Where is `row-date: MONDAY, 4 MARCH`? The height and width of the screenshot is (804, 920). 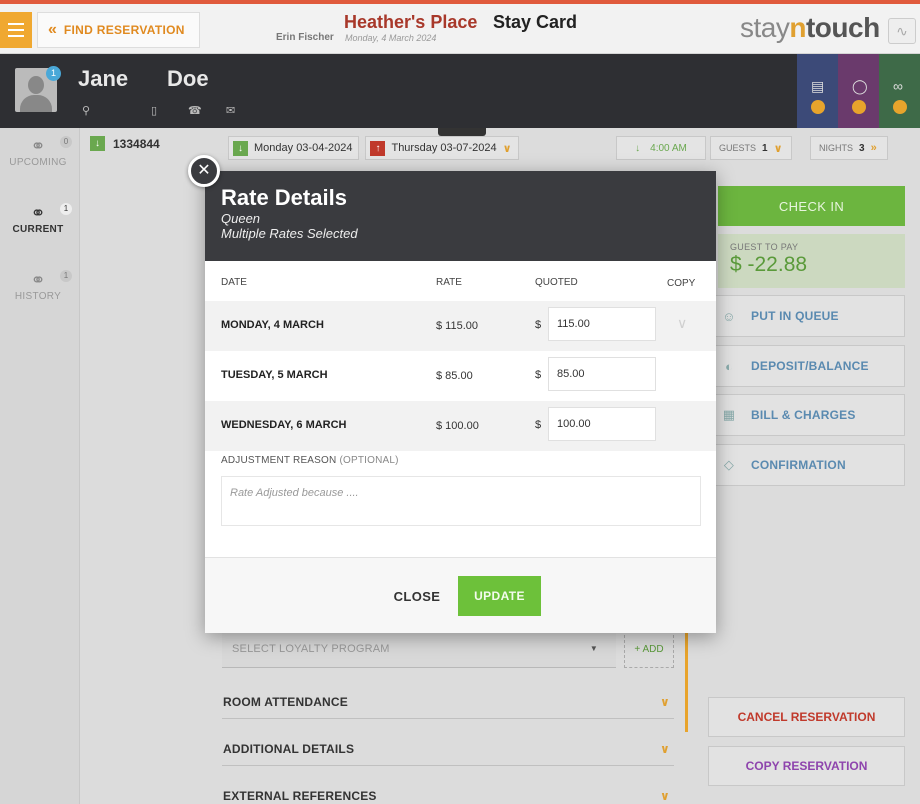 row-date: MONDAY, 4 MARCH is located at coordinates (272, 325).